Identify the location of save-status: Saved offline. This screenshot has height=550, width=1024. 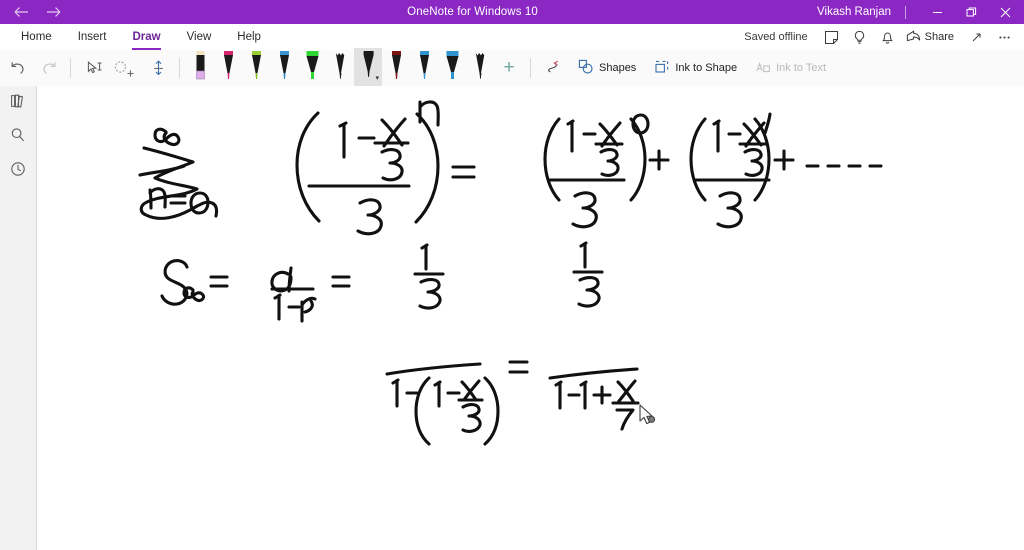
(776, 37).